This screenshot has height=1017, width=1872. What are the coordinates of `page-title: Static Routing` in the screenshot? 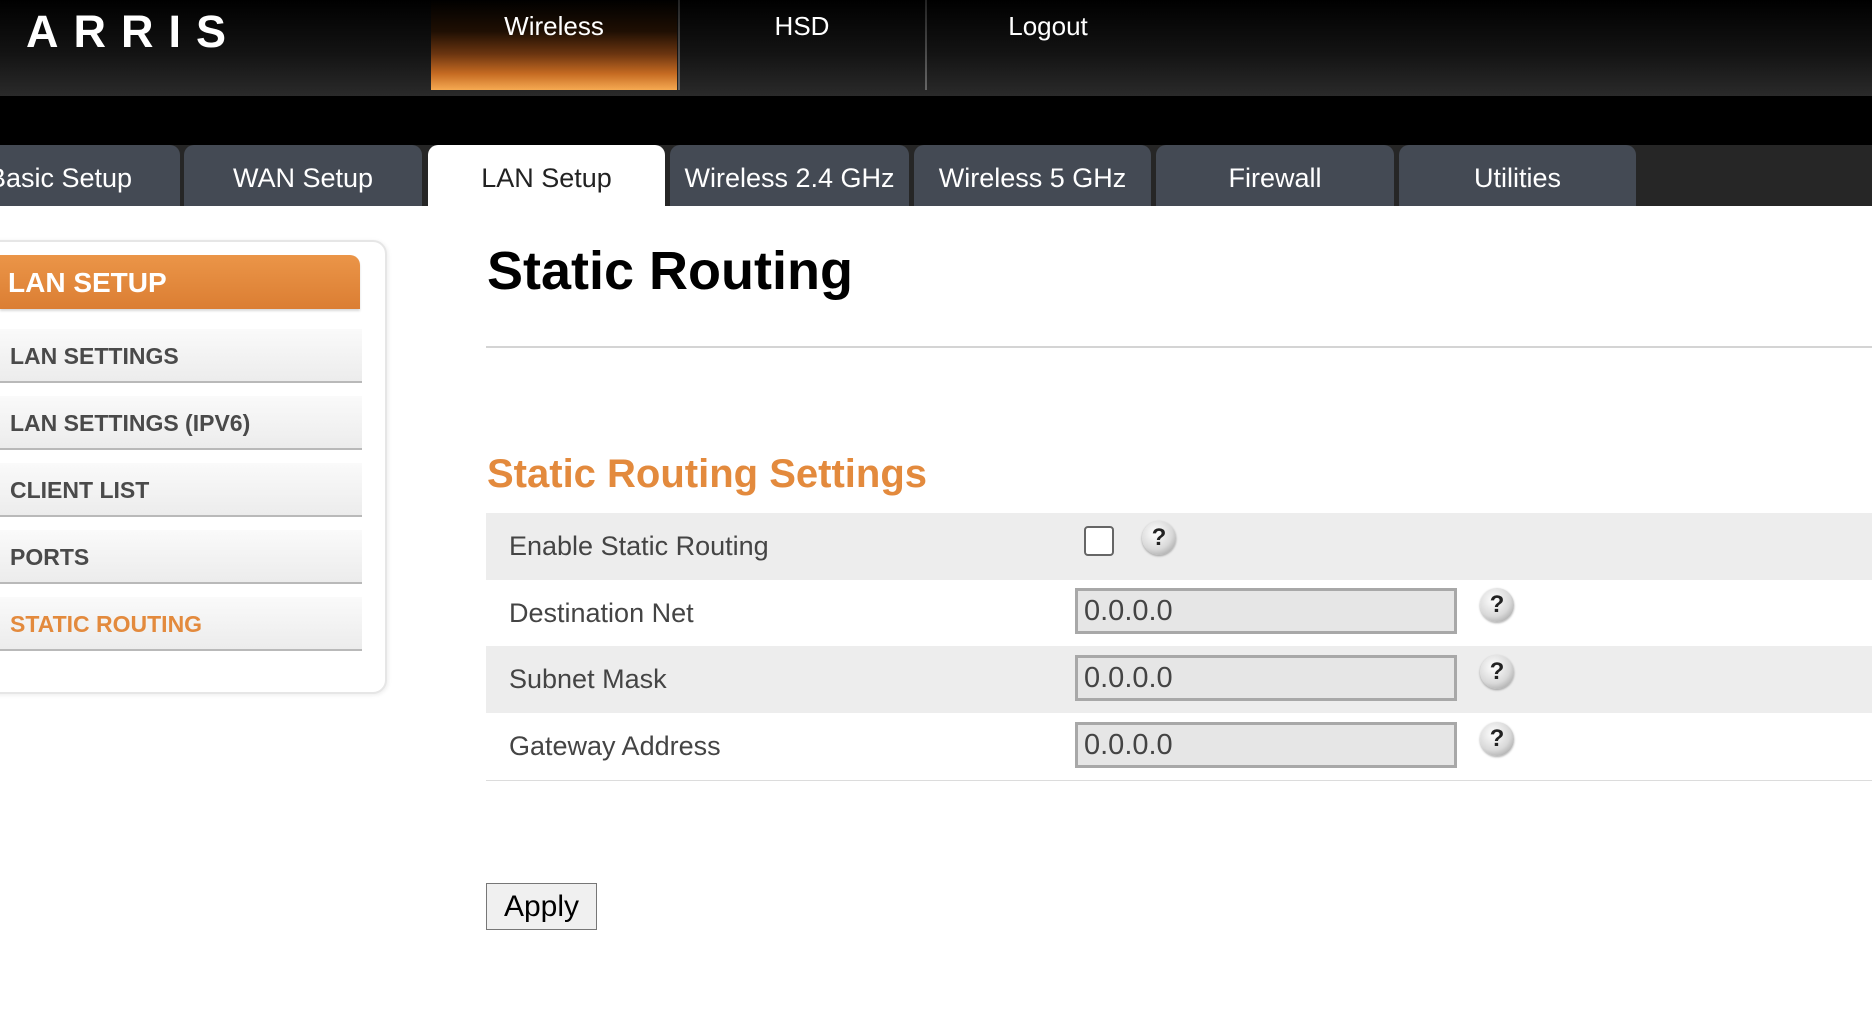 It's located at (670, 271).